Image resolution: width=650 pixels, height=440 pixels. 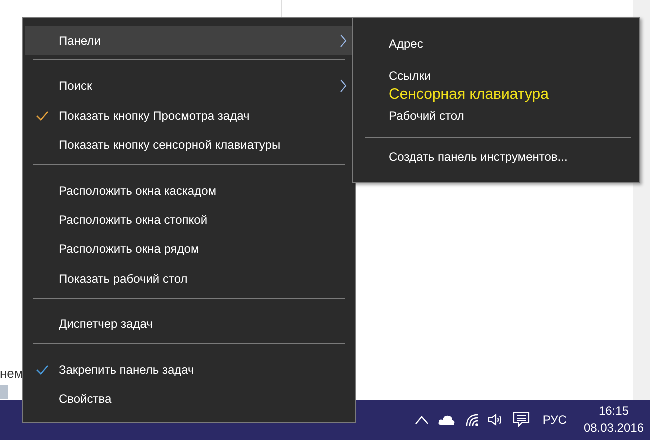 I want to click on chevron-up-icon, so click(x=421, y=420).